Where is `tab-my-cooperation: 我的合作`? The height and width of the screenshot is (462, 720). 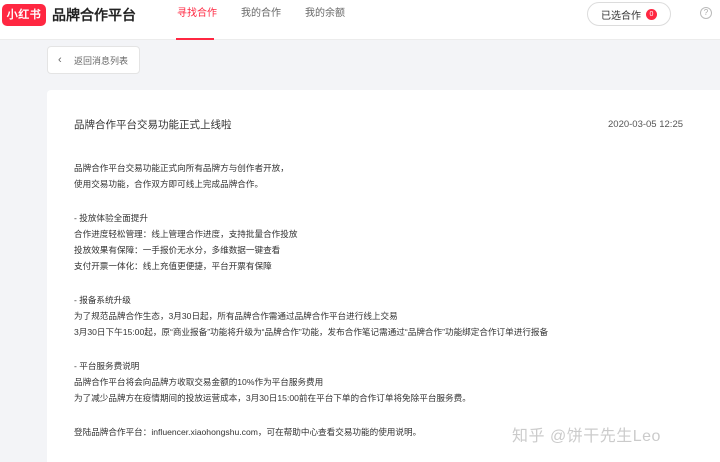 tab-my-cooperation: 我的合作 is located at coordinates (261, 14).